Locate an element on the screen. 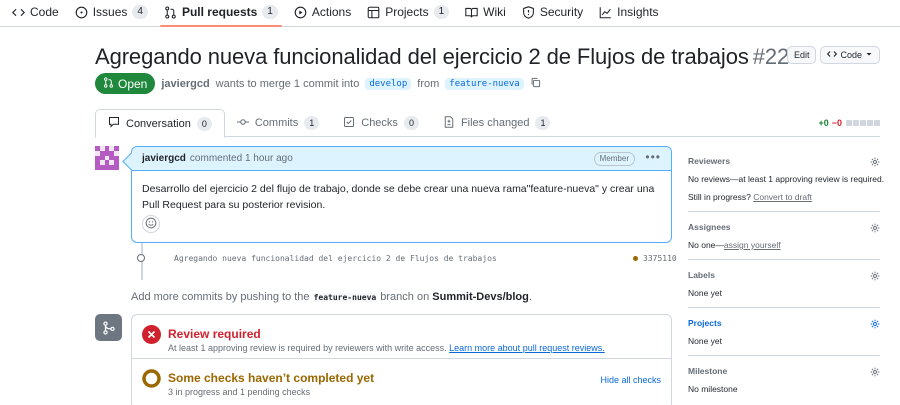 This screenshot has height=405, width=900. issue-icon is located at coordinates (81, 12).